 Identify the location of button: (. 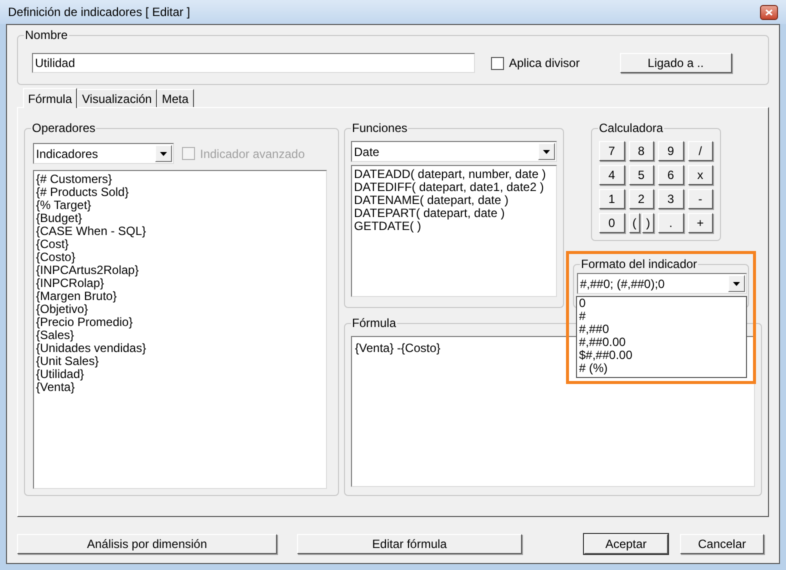
(634, 223).